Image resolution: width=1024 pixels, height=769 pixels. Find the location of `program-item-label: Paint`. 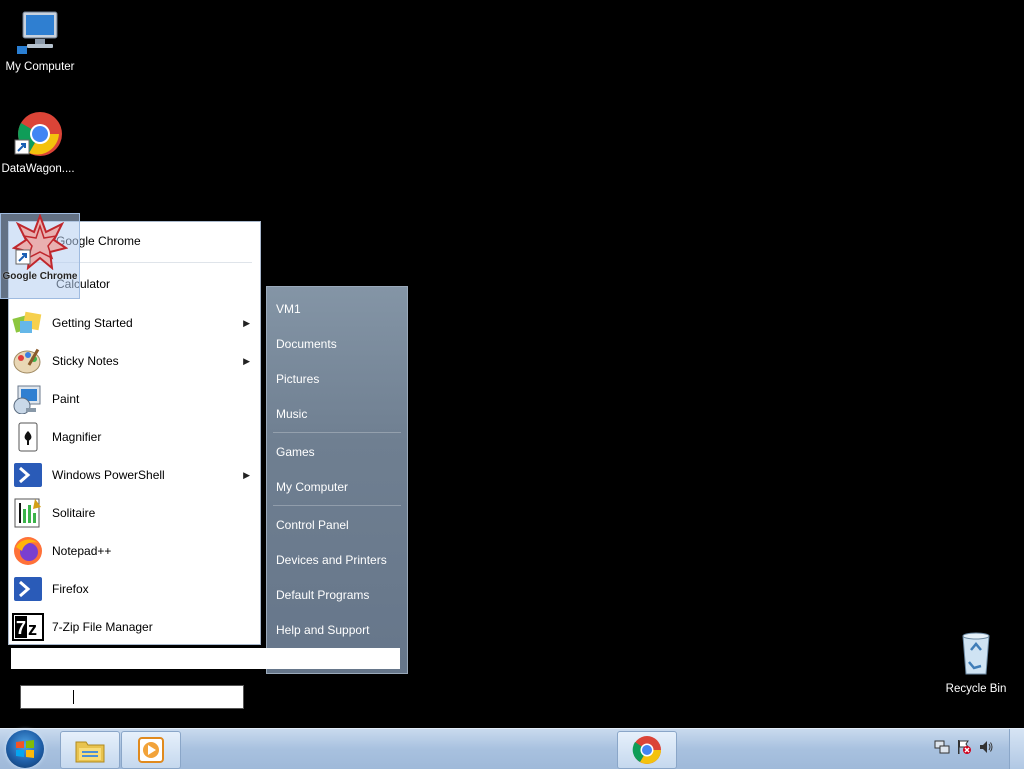

program-item-label: Paint is located at coordinates (66, 399).